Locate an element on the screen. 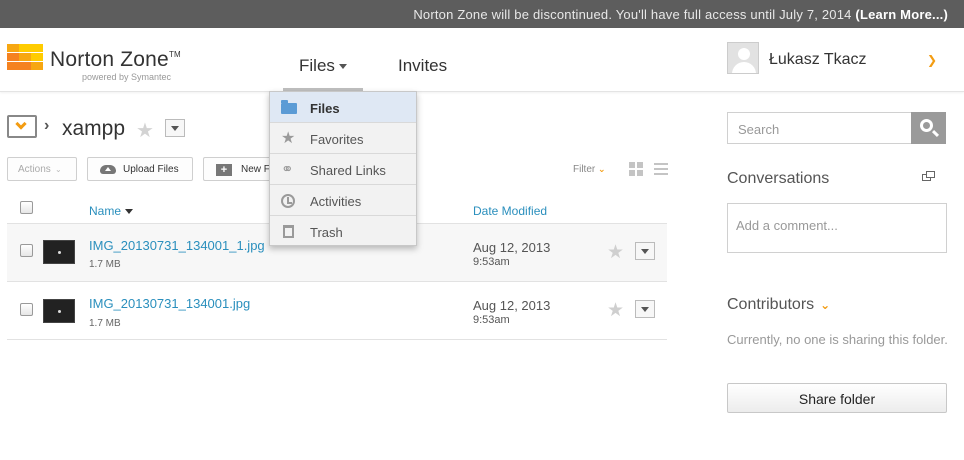 The height and width of the screenshot is (460, 964). new-folder-button: + New F is located at coordinates (237, 169).